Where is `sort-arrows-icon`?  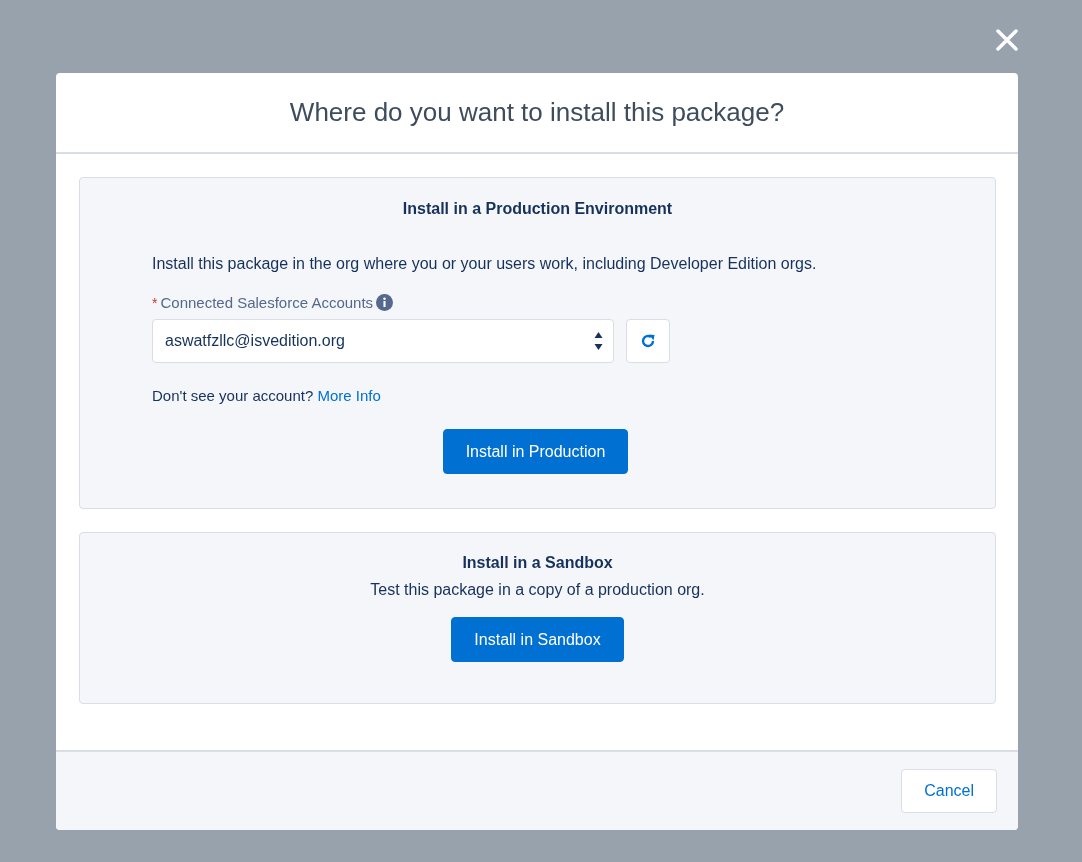
sort-arrows-icon is located at coordinates (598, 341).